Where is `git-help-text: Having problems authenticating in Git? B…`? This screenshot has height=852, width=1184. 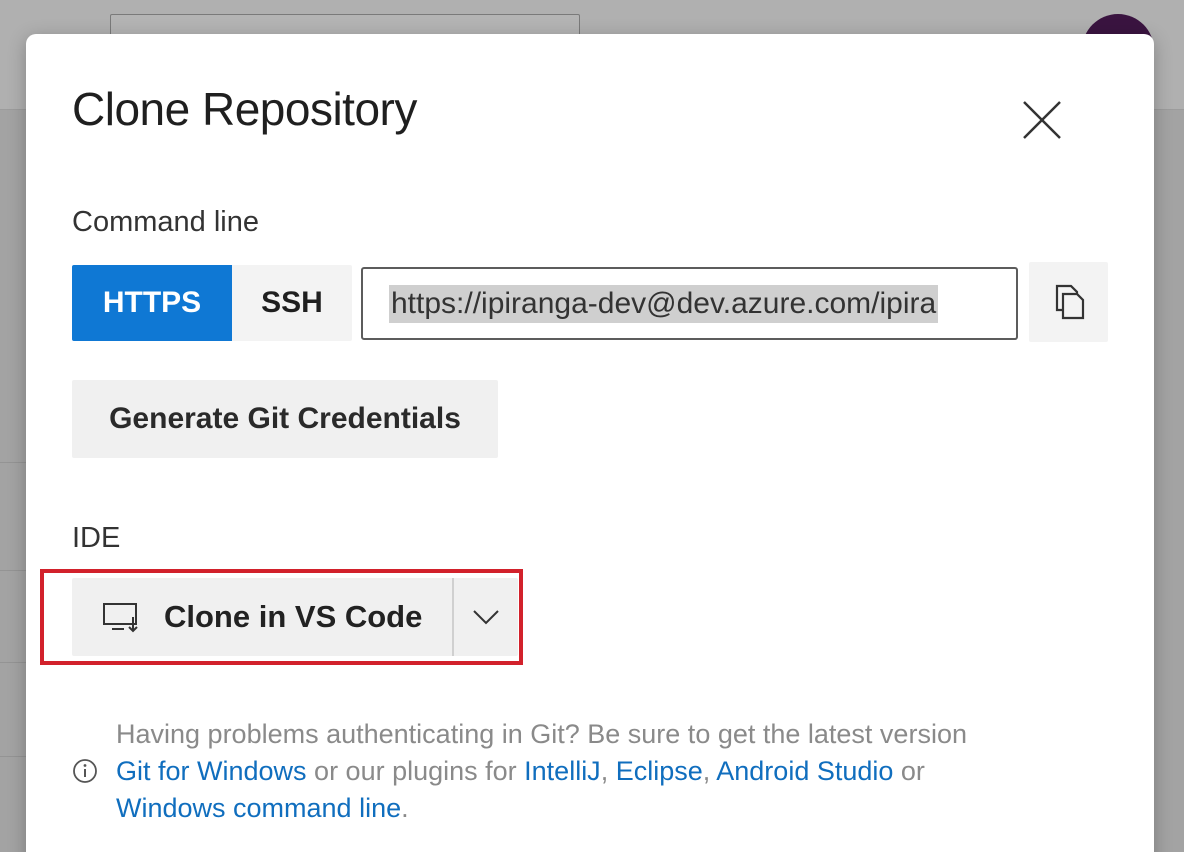
git-help-text: Having problems authenticating in Git? B… is located at coordinates (596, 771).